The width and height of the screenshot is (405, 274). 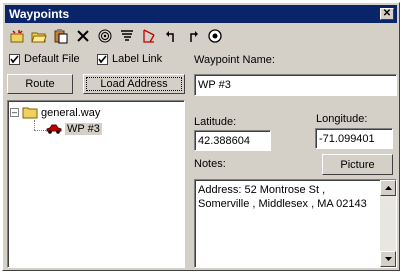 I want to click on notes-label: Notes:, so click(x=210, y=164).